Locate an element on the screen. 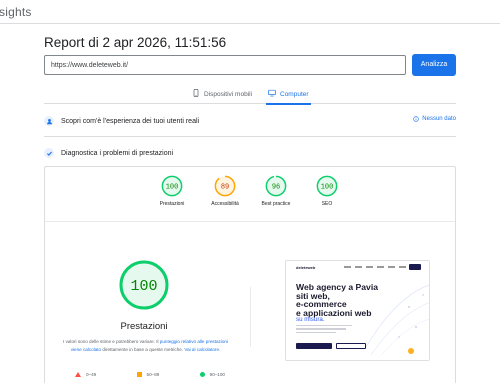  score-legend: 0–49 50–89 90–100 is located at coordinates (150, 374).